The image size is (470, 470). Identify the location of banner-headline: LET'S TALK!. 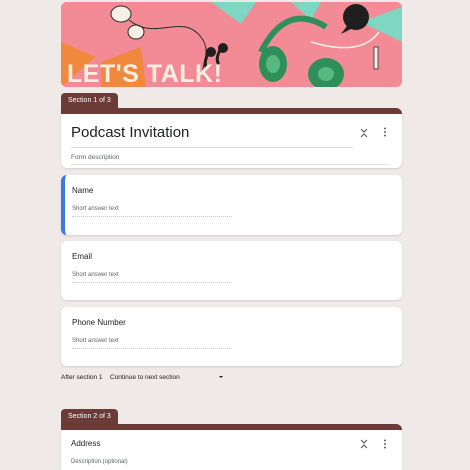
(144, 73).